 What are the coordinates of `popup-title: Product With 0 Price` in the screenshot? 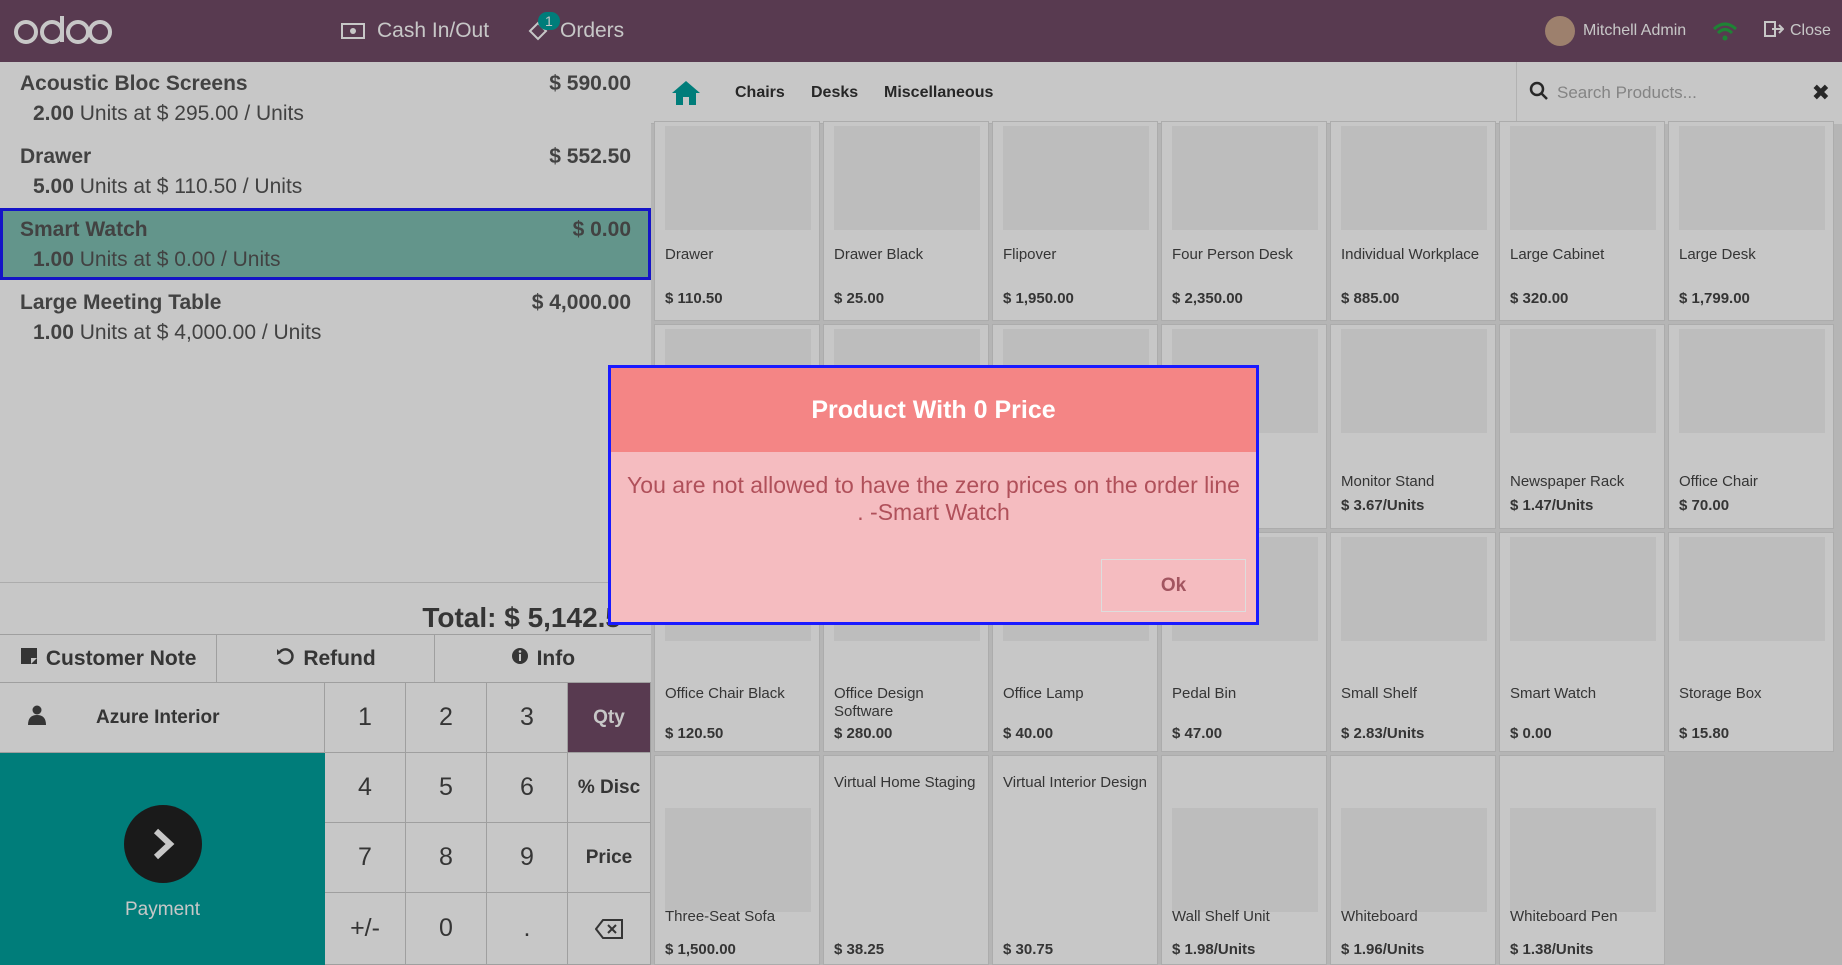 It's located at (933, 410).